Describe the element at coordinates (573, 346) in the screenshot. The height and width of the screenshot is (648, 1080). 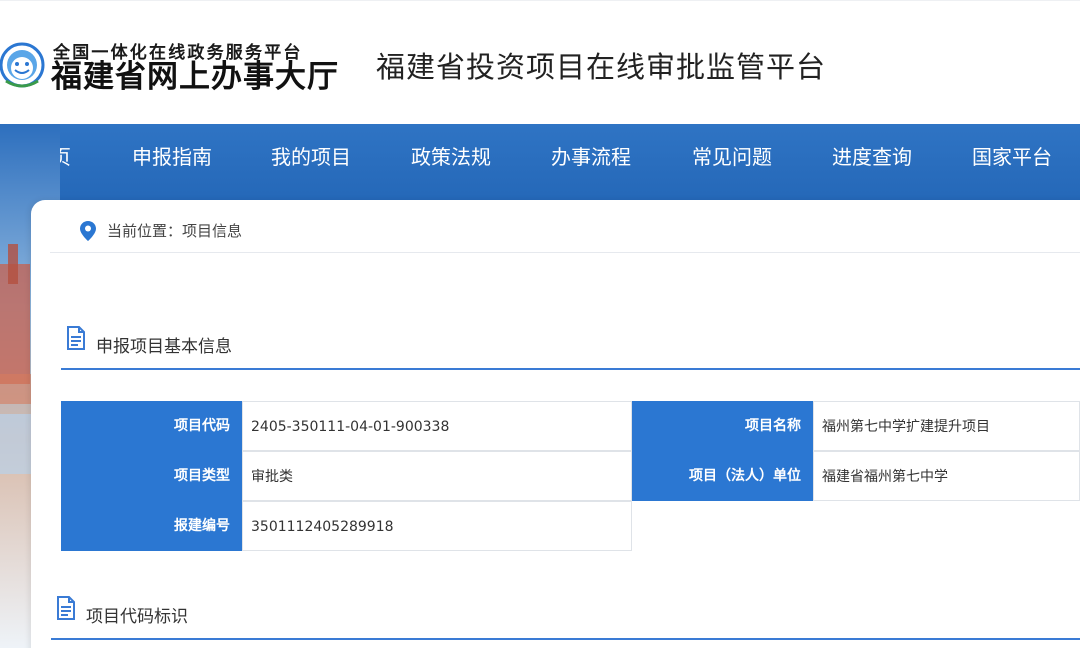
I see `section-basic-info-header: 申报项目基本信息` at that location.